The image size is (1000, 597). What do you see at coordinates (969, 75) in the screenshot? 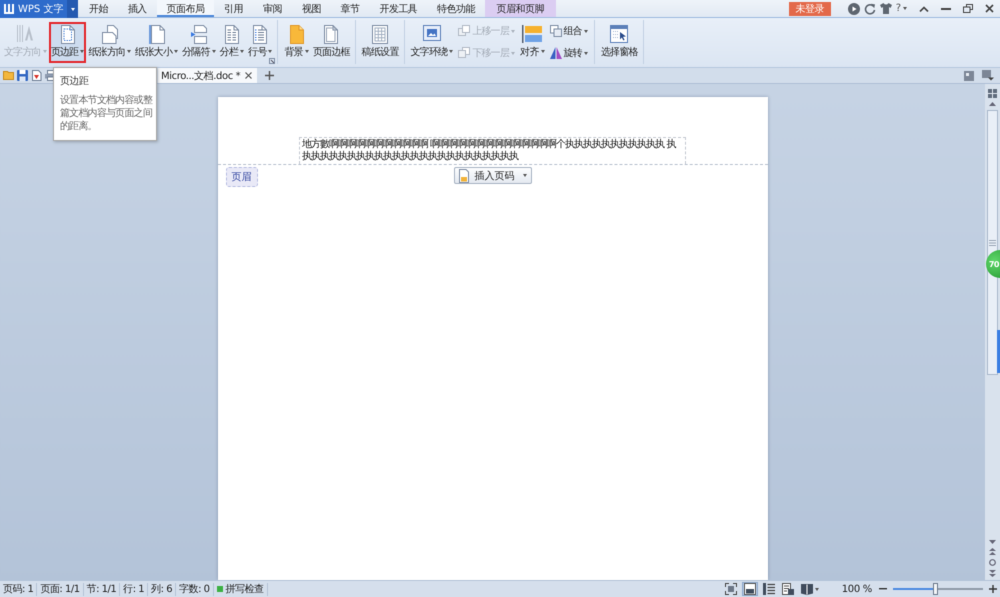
I see `window-icon` at bounding box center [969, 75].